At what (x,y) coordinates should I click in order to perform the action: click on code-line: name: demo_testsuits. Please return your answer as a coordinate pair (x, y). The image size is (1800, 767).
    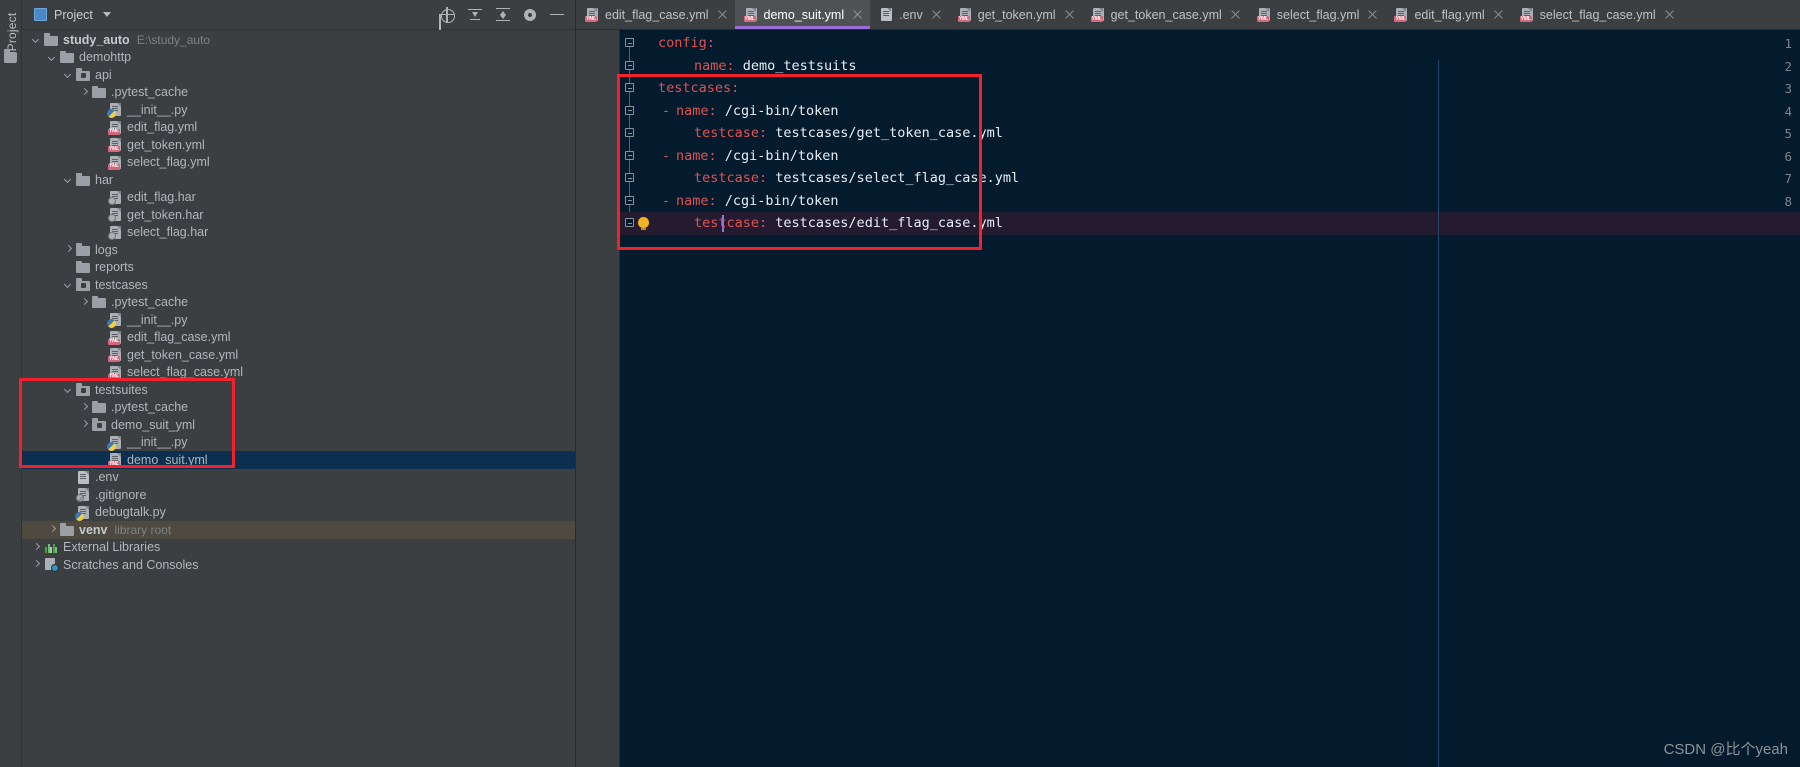
    Looking at the image, I should click on (1210, 66).